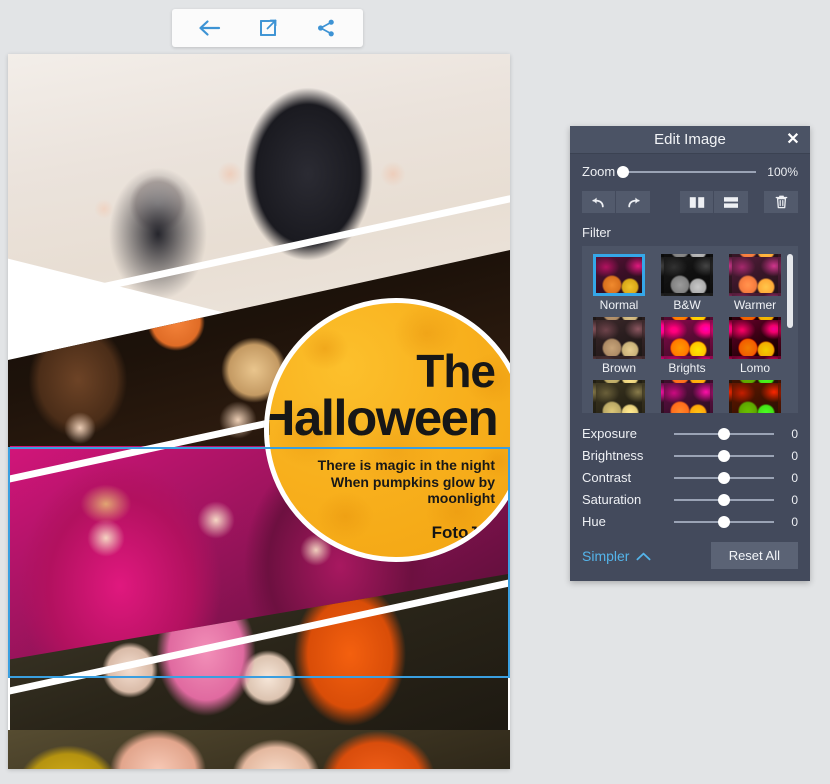  I want to click on filter-scrollbar, so click(790, 329).